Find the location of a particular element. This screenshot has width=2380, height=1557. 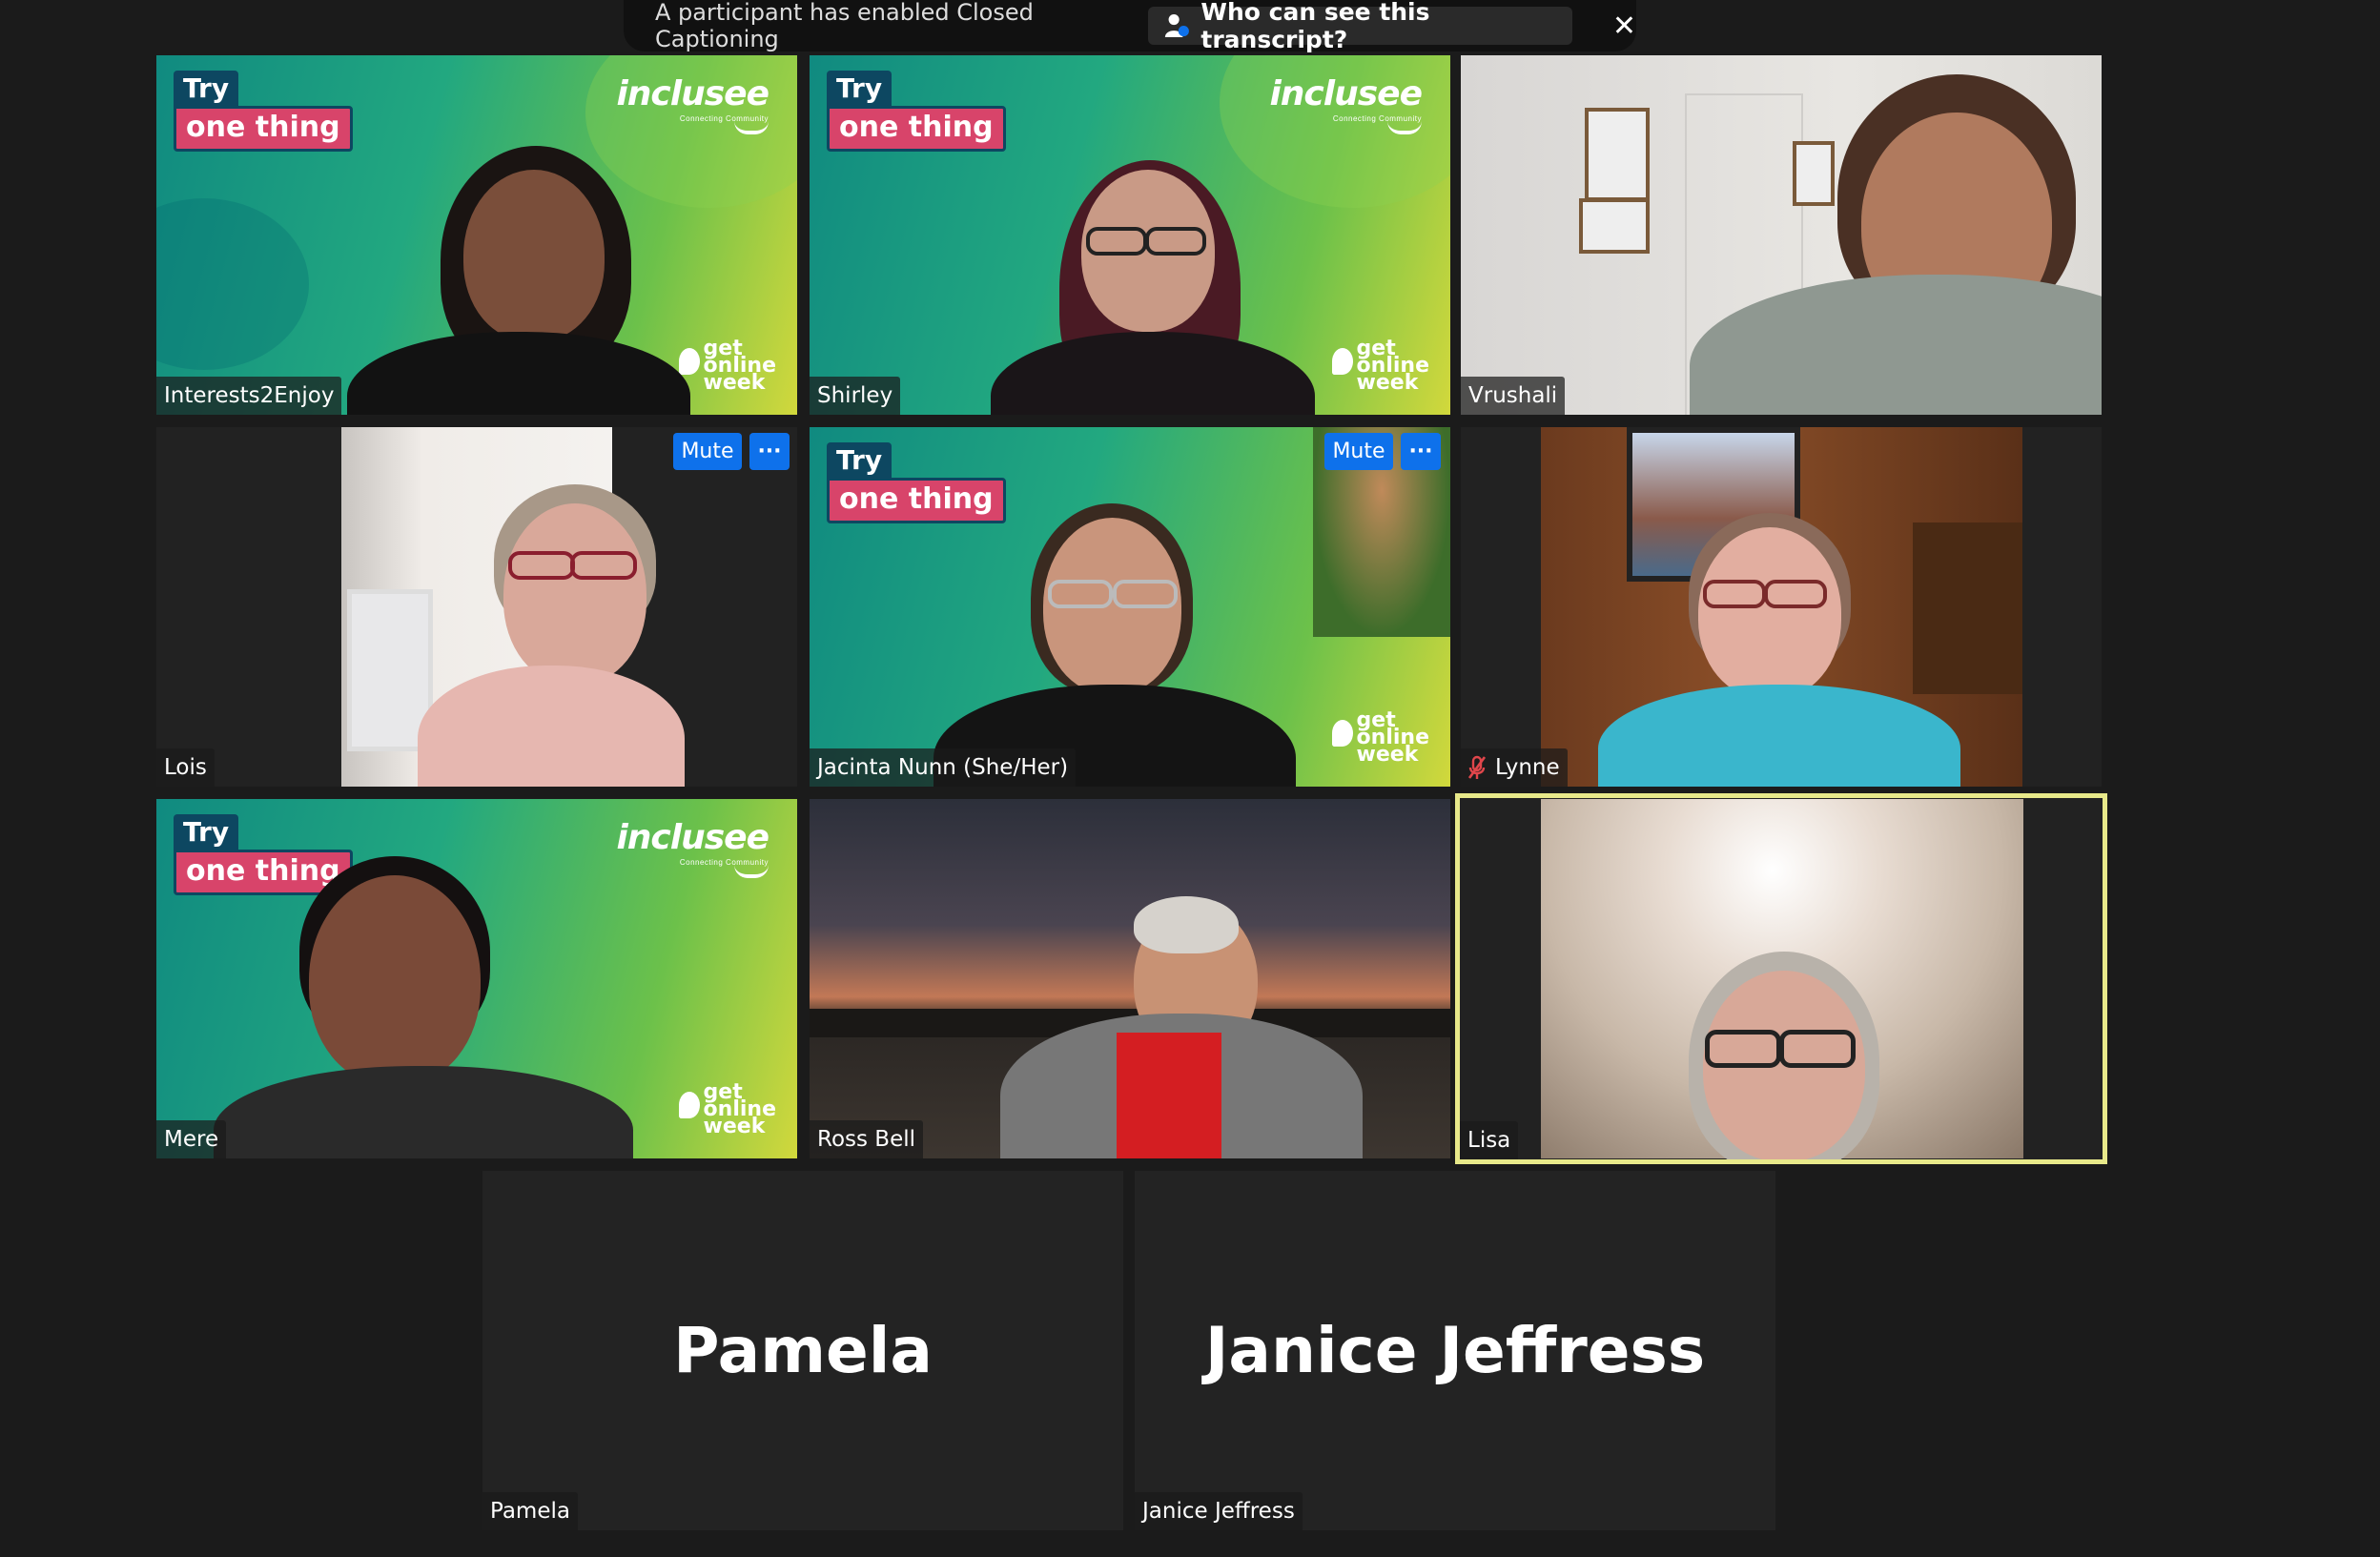

participant-name-label: Jacinta Nunn (She/Her) is located at coordinates (944, 767).